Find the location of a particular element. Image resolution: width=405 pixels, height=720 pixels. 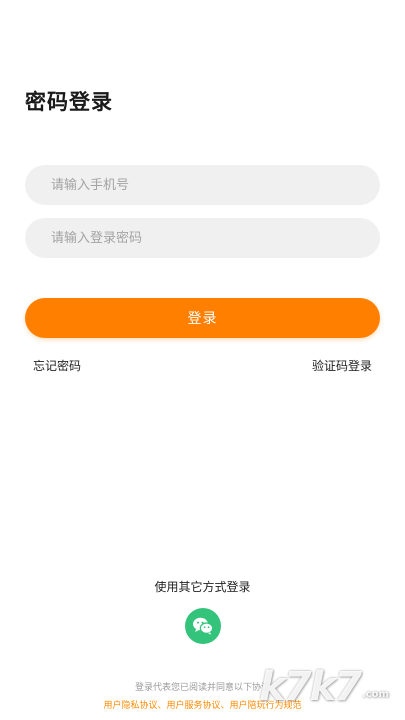

login-button: 登录 is located at coordinates (202, 318).